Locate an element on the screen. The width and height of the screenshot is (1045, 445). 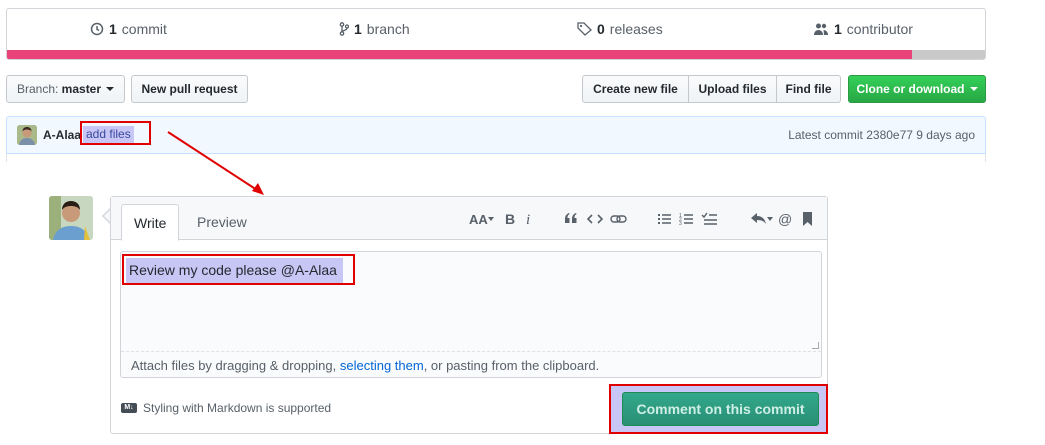
attach-prefix: Attach files by dragging & dropping, is located at coordinates (235, 365).